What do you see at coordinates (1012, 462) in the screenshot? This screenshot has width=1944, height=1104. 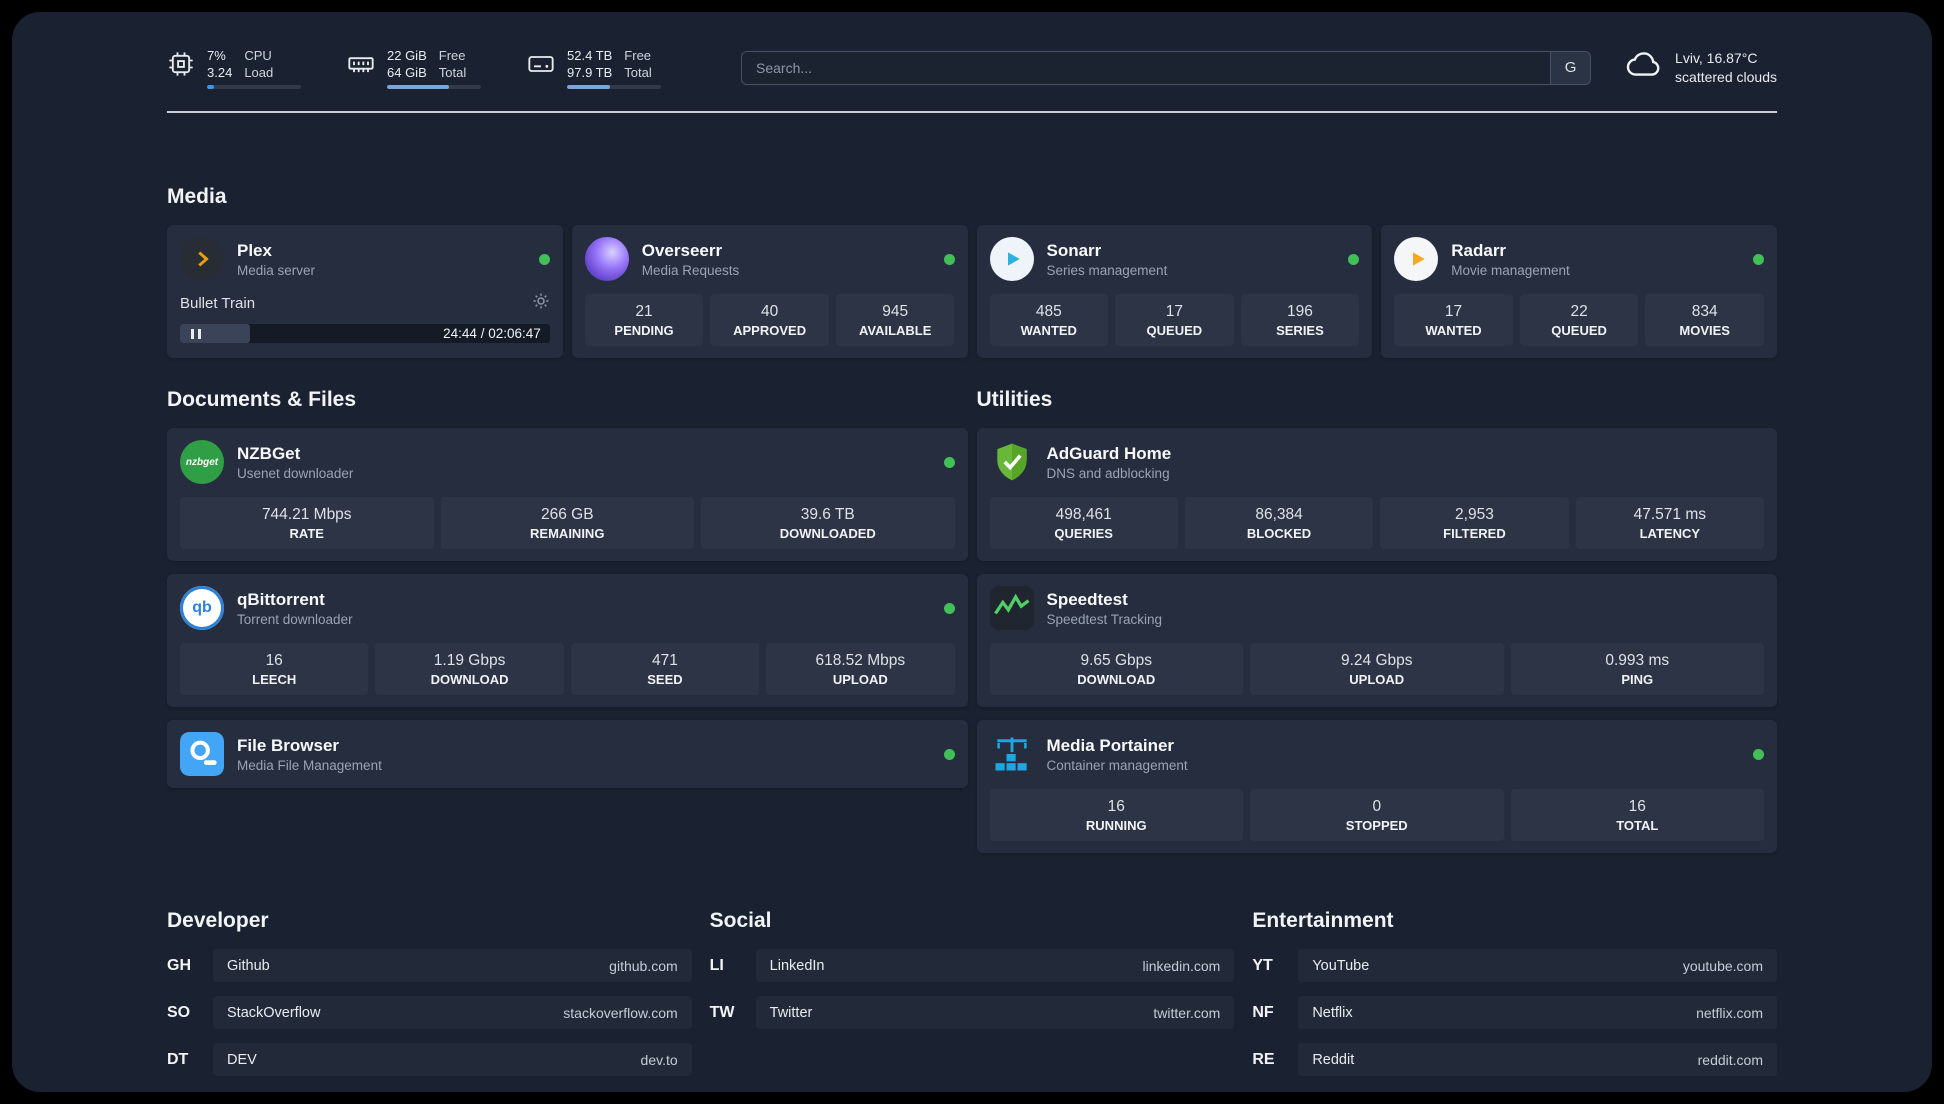 I see `adguard-shield-icon` at bounding box center [1012, 462].